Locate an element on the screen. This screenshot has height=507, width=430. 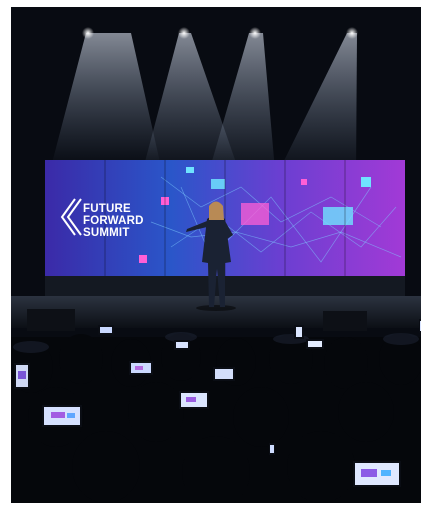
summit-logo-text: FUTURE FORWARD SUMMIT is located at coordinates (113, 221).